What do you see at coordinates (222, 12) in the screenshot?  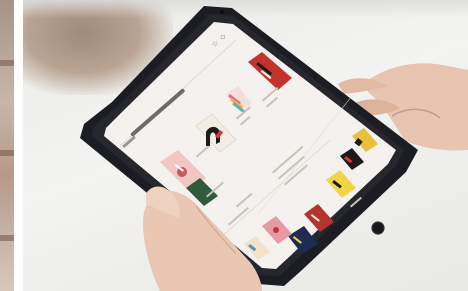 I see `front-camera-icon` at bounding box center [222, 12].